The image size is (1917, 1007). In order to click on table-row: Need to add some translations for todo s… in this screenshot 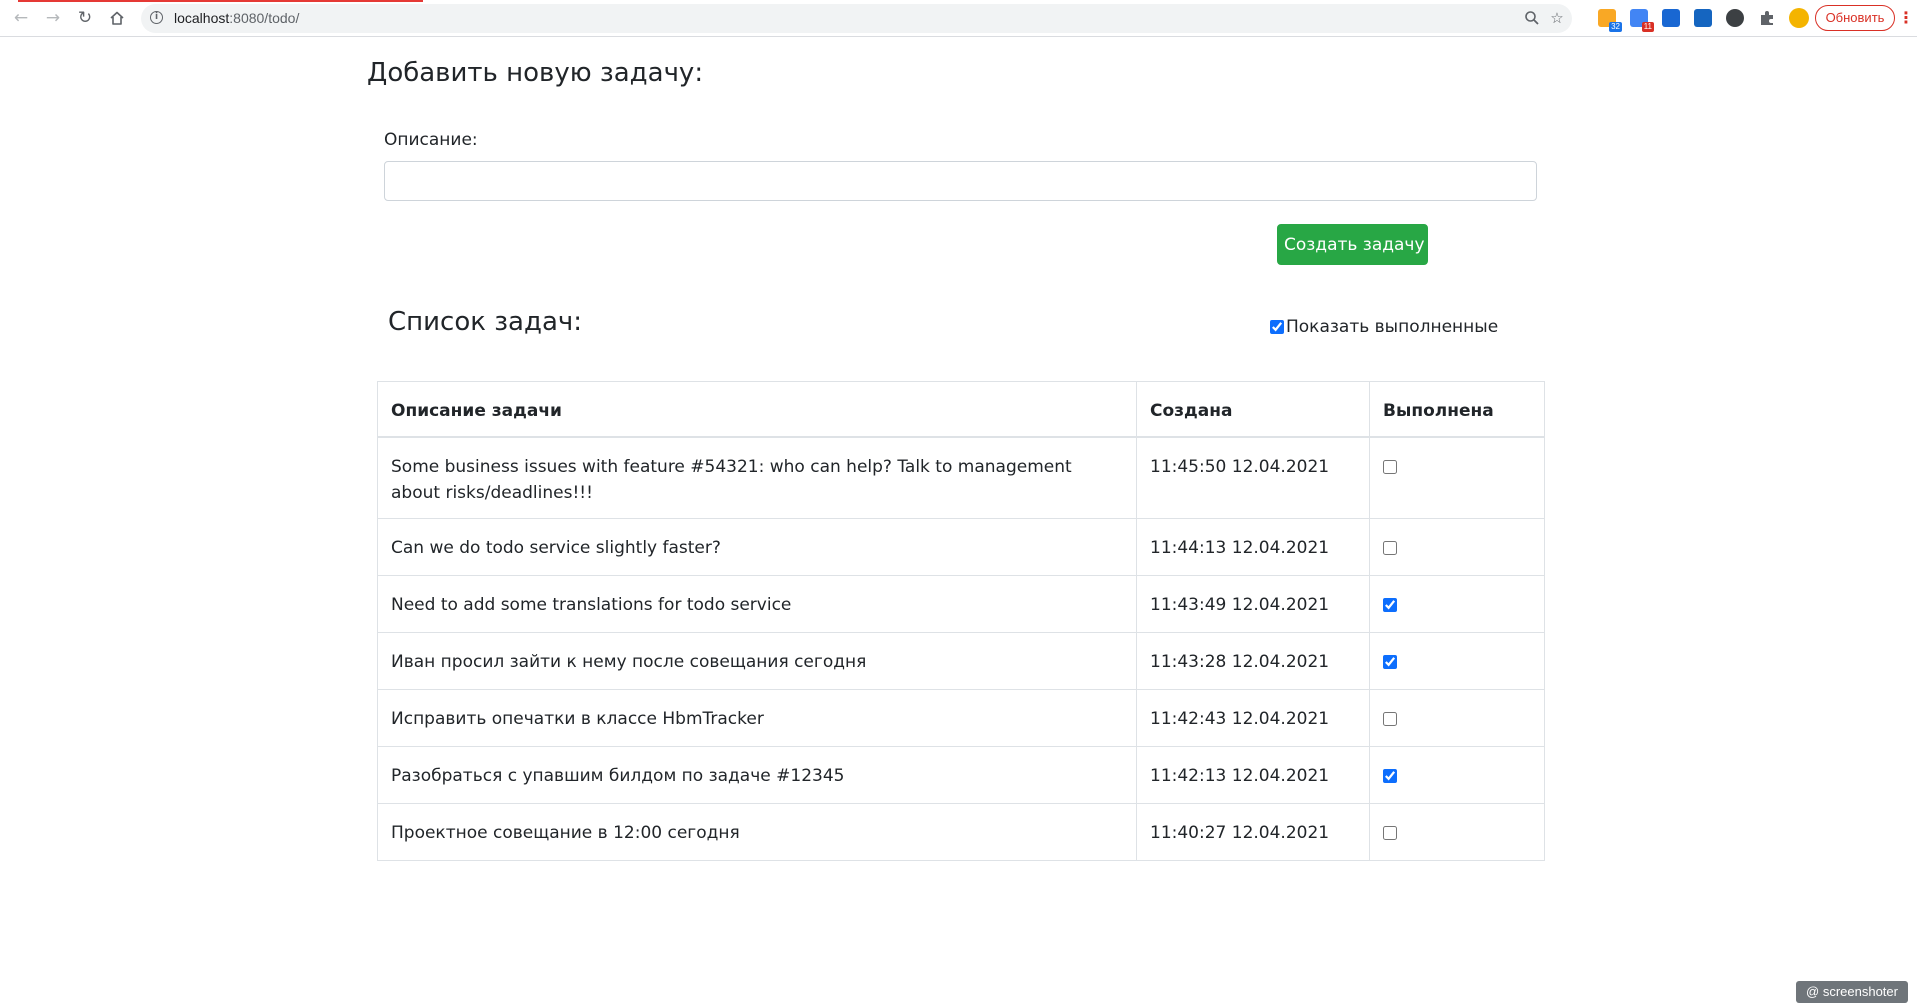, I will do `click(961, 604)`.